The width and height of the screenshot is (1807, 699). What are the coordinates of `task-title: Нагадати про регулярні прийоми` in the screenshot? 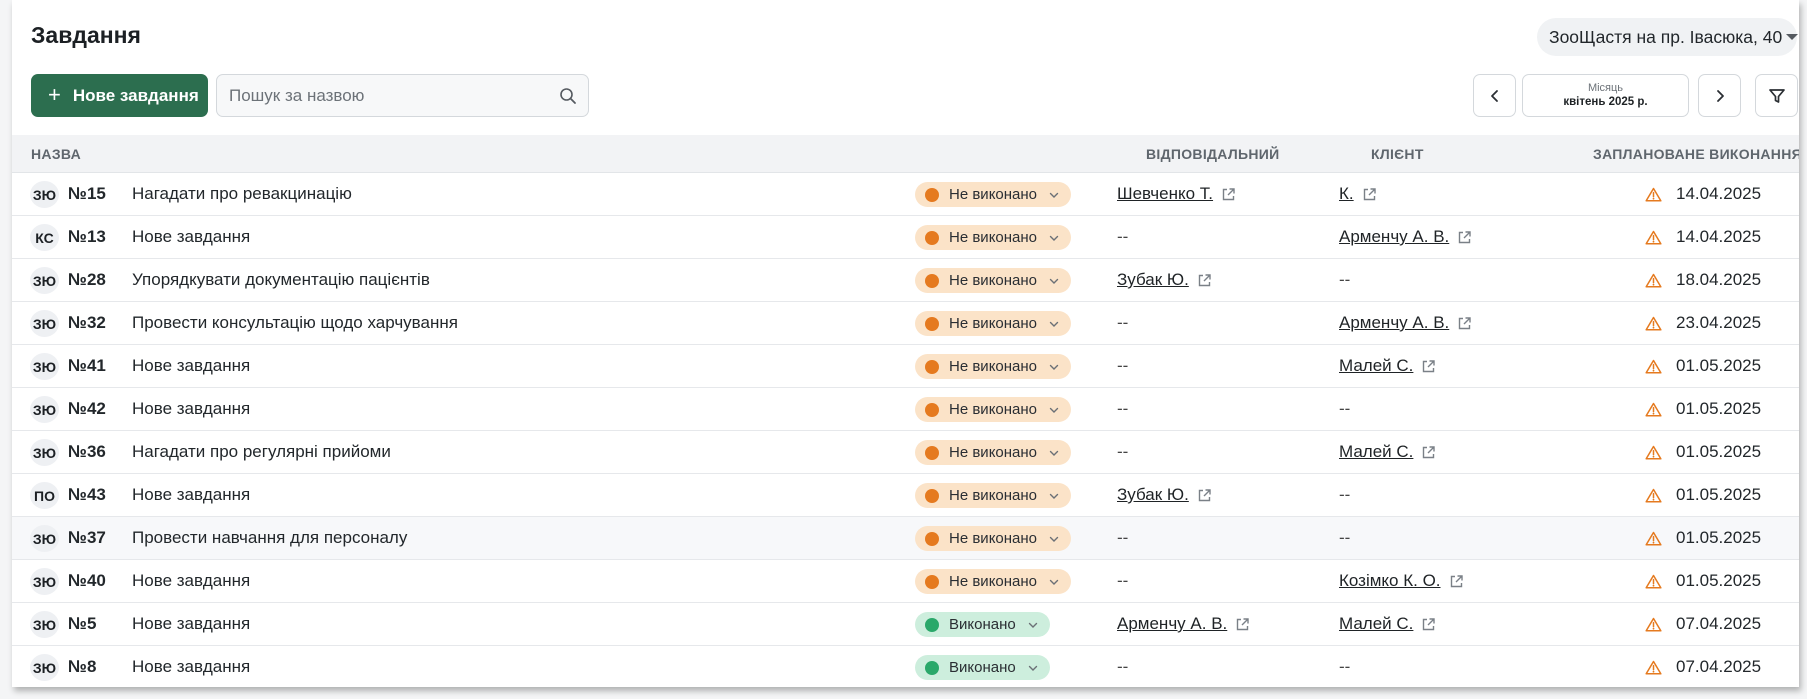 It's located at (261, 452).